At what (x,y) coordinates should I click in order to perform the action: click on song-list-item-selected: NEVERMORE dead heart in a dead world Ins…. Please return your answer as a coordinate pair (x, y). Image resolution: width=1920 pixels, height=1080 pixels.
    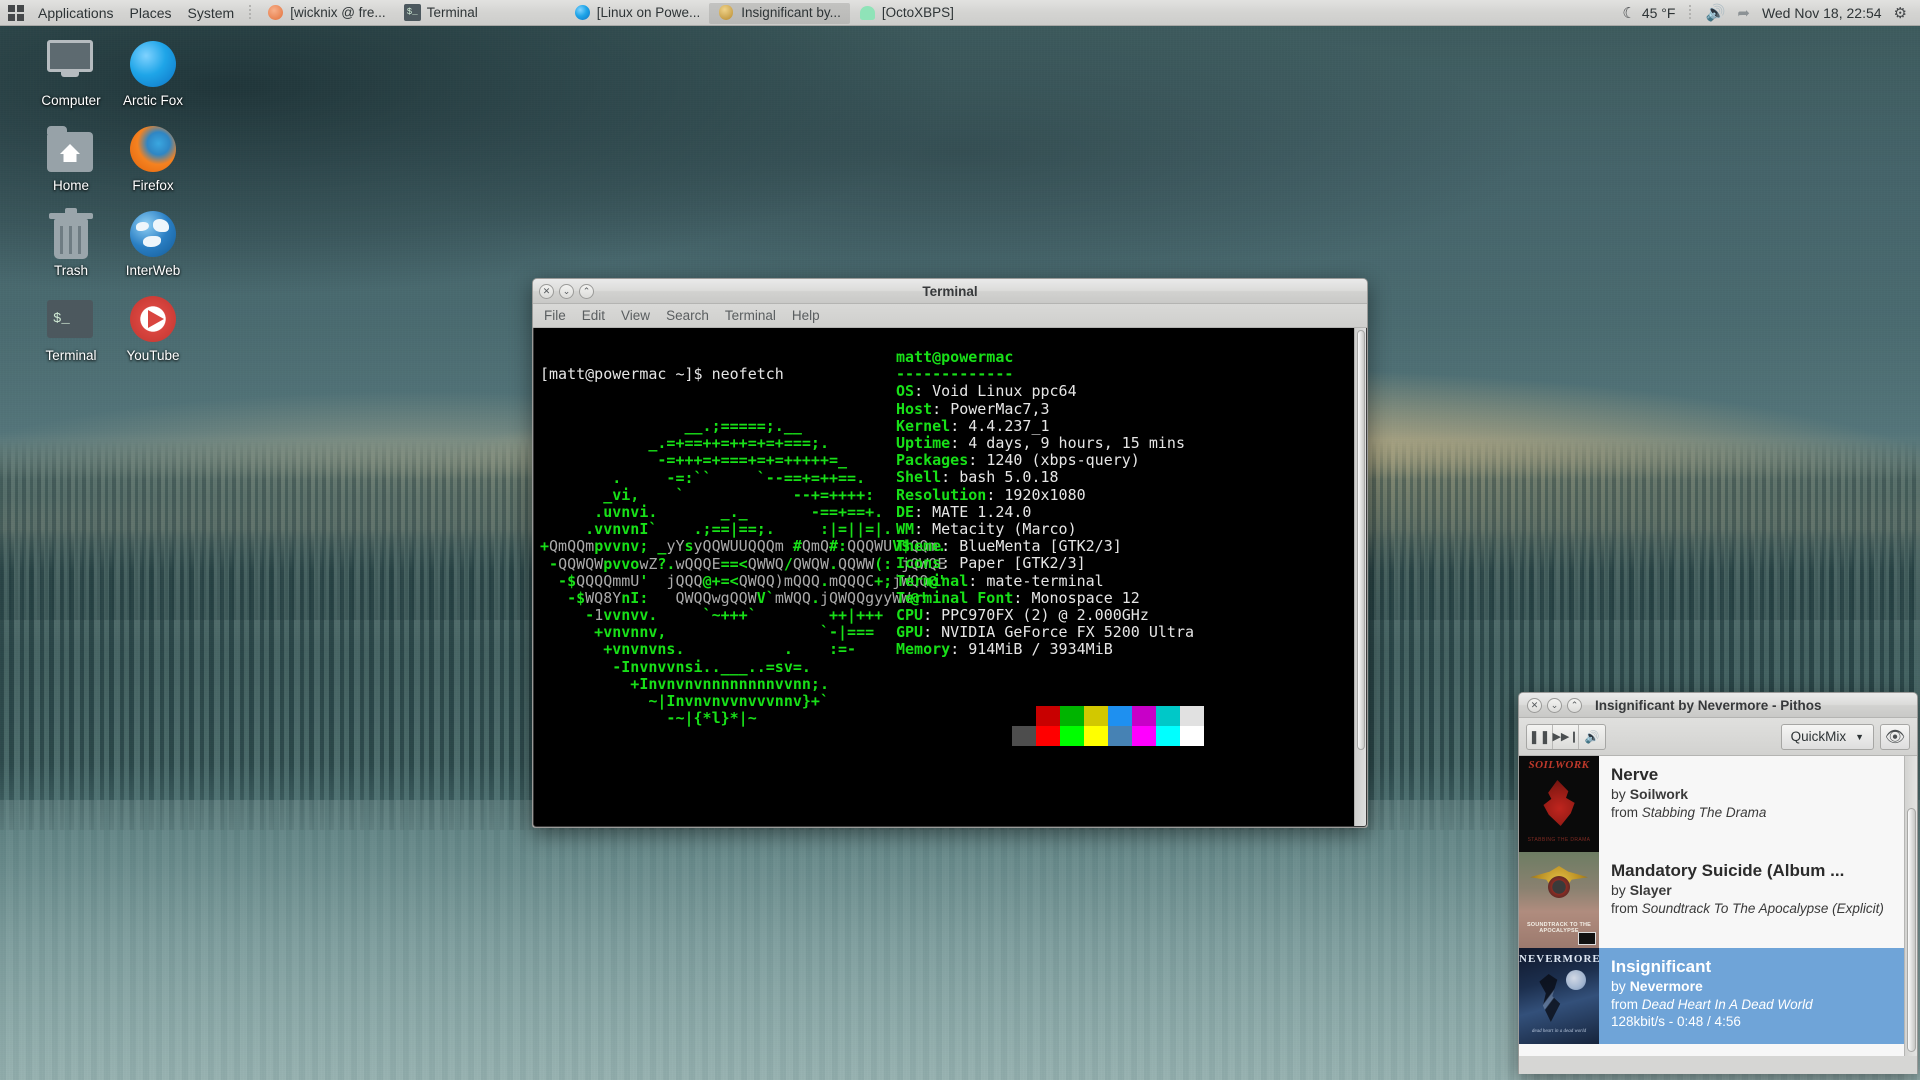
    Looking at the image, I should click on (1718, 996).